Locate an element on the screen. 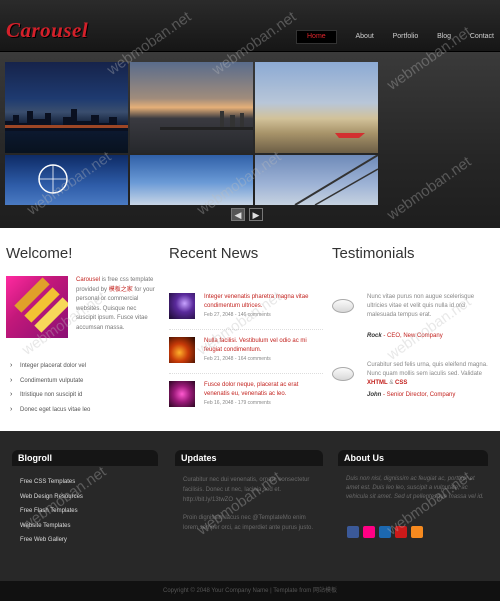  photo-city-night is located at coordinates (66, 107).